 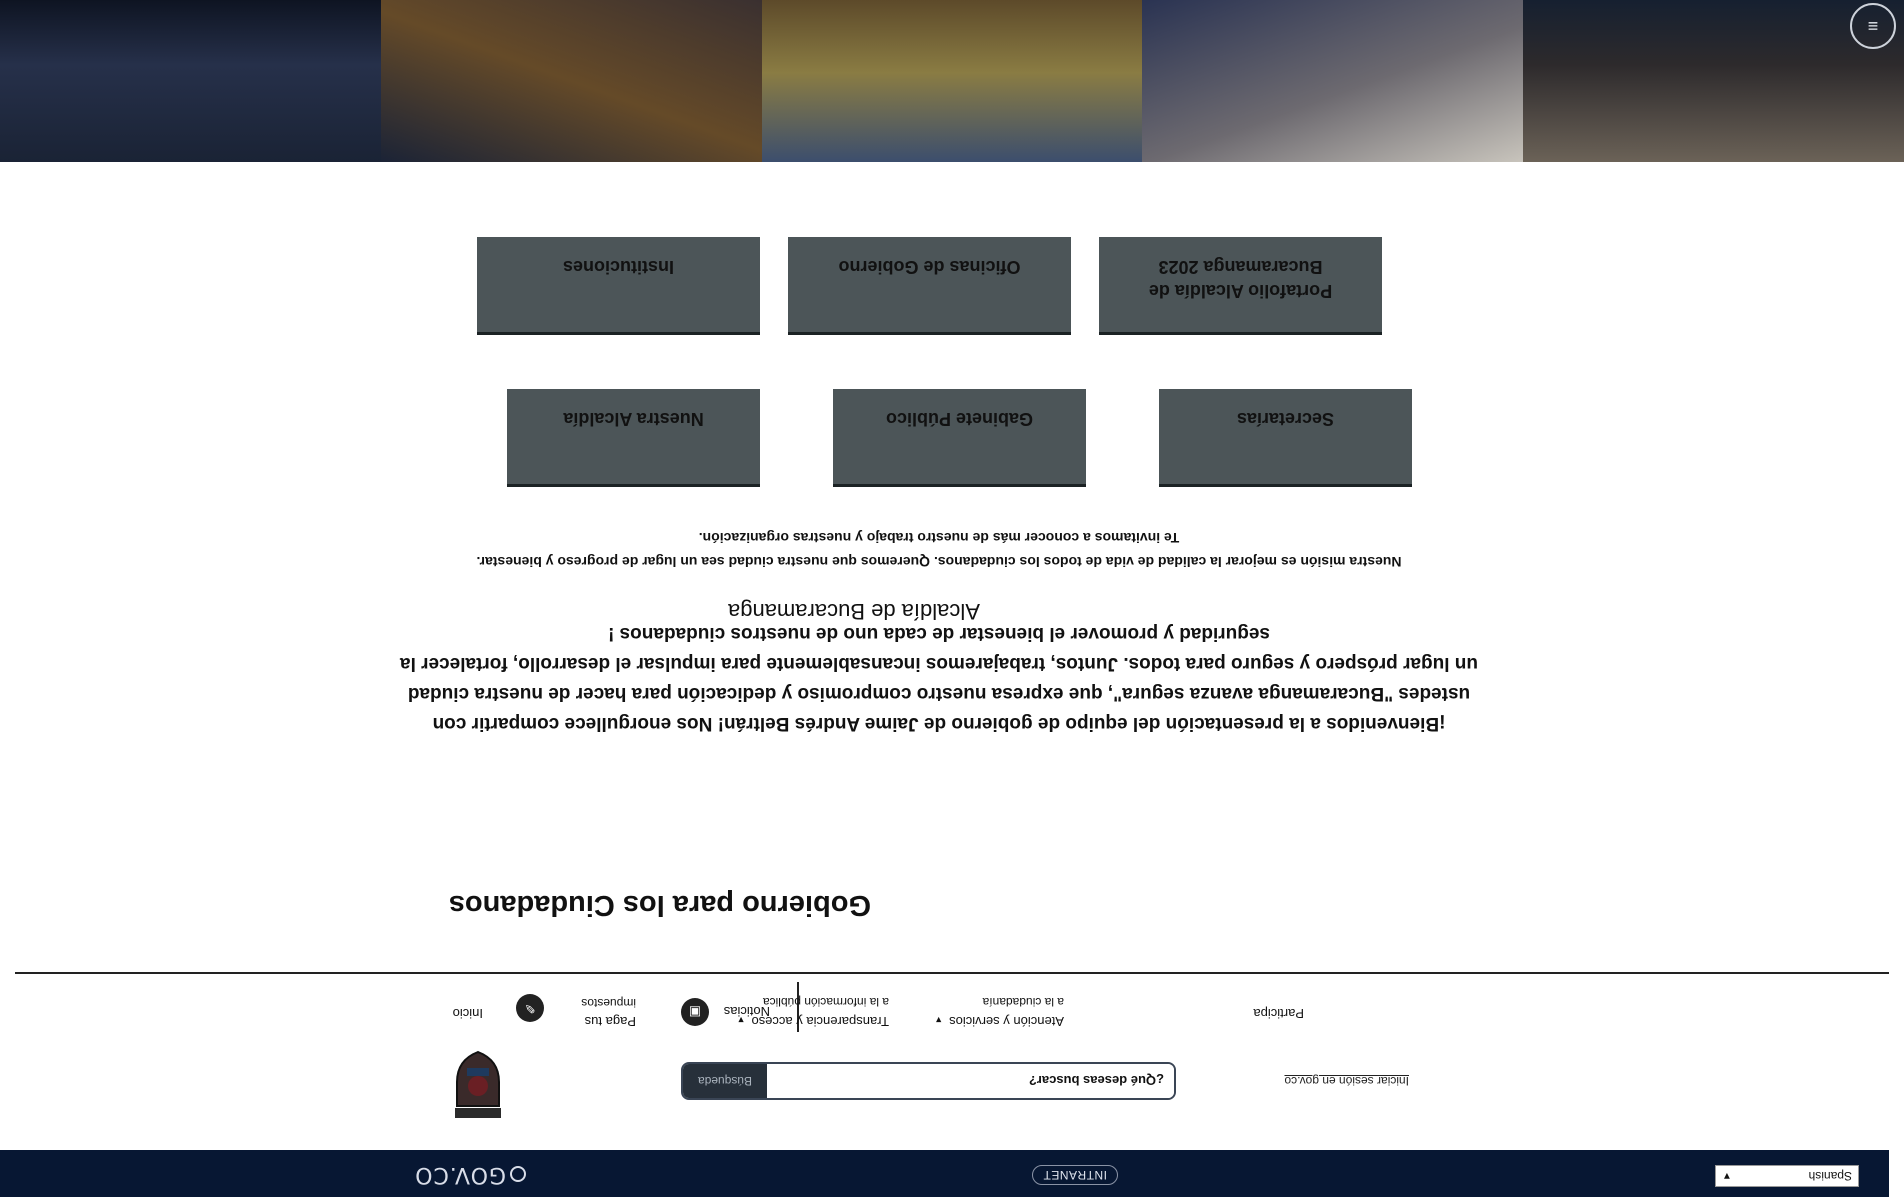 I want to click on govco-link: GOV.CO, so click(x=470, y=1174).